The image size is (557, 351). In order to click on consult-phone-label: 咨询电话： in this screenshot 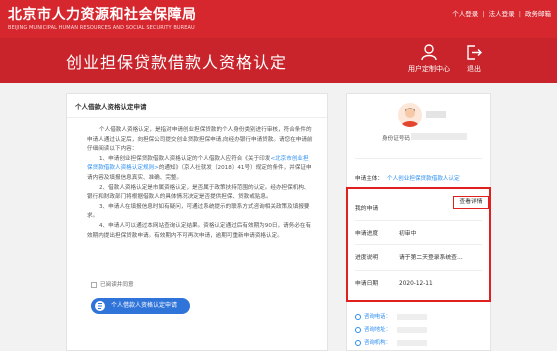, I will do `click(377, 317)`.